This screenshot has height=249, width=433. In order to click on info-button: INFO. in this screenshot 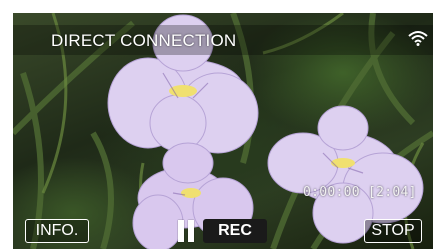, I will do `click(57, 231)`.